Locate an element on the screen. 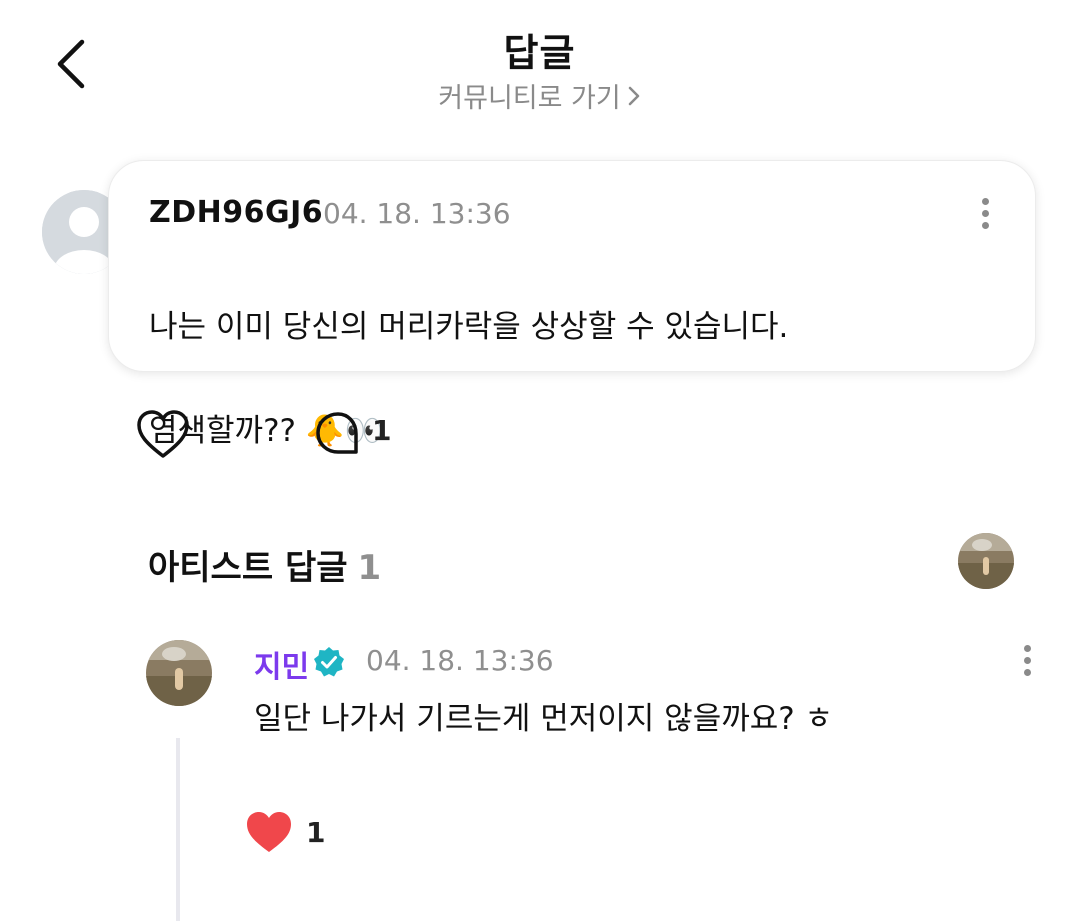 The height and width of the screenshot is (921, 1079). reply-count: 1 is located at coordinates (382, 430).